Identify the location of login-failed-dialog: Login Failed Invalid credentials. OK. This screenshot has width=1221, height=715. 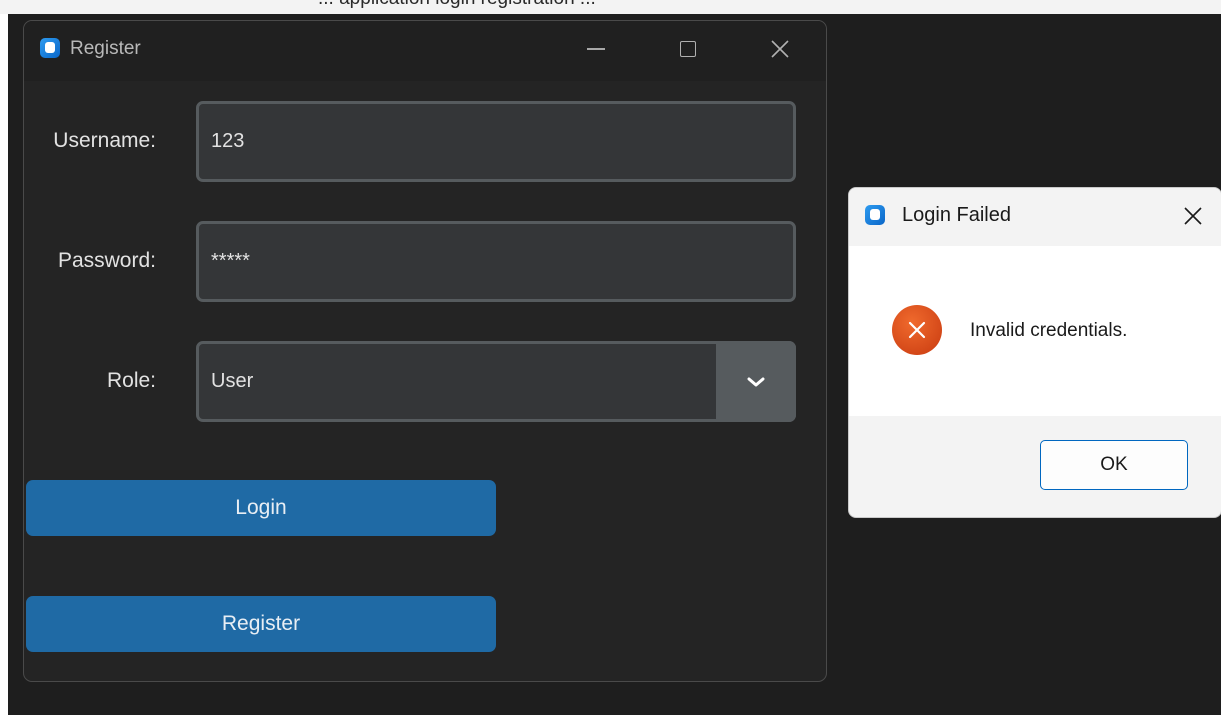
(1034, 352).